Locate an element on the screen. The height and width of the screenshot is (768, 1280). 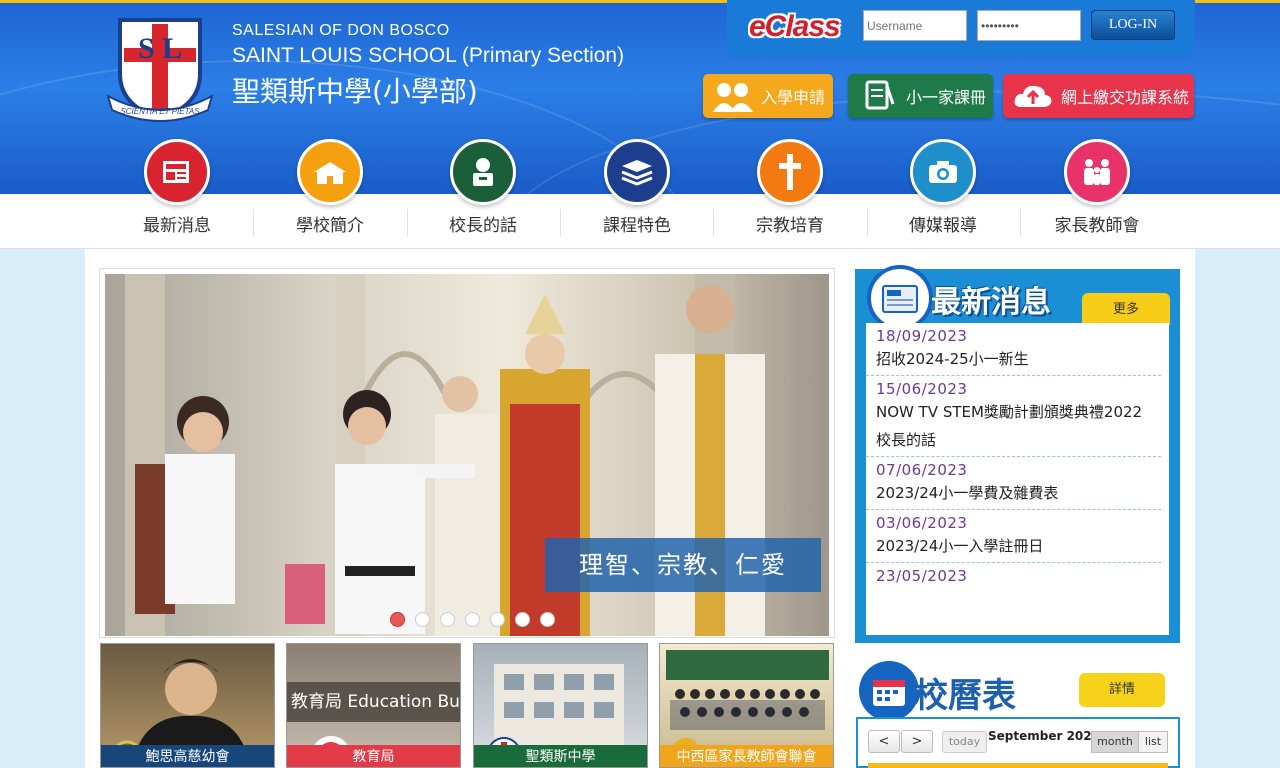
news-date: 07/06/2023 is located at coordinates (922, 470).